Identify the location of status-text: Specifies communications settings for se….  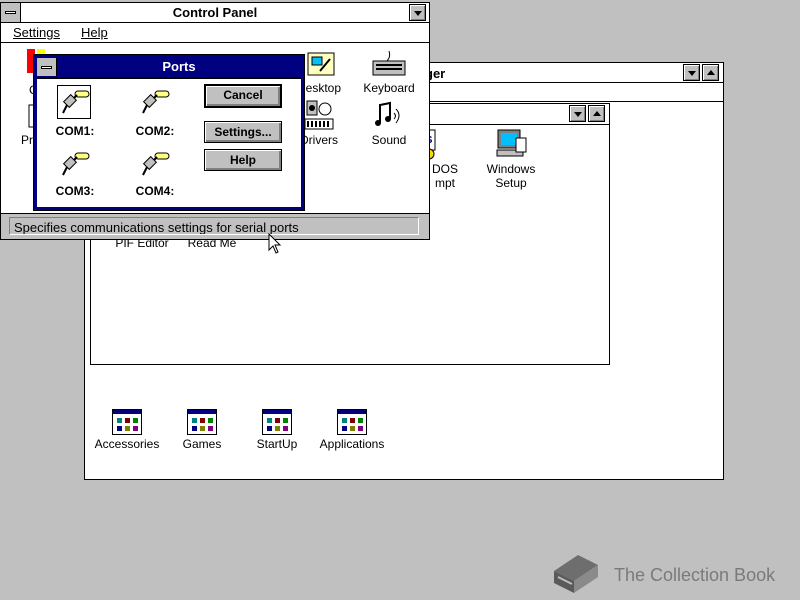
(214, 226).